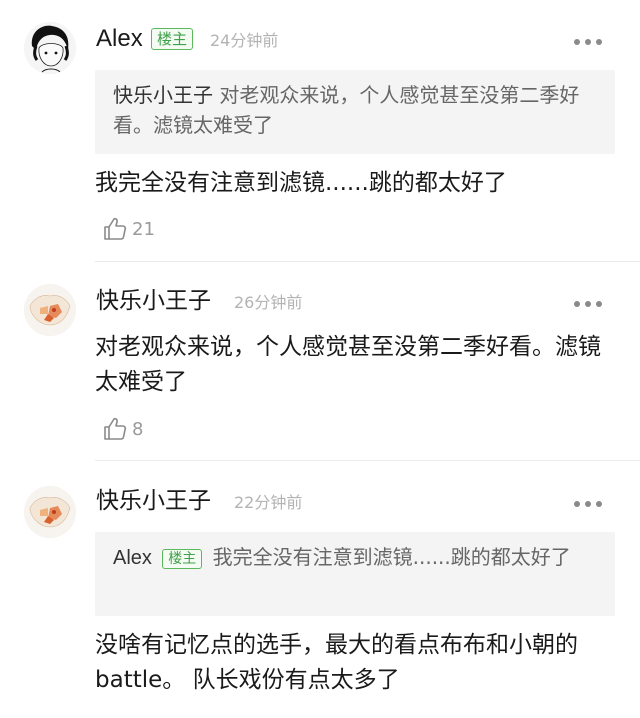  Describe the element at coordinates (268, 502) in the screenshot. I see `comment-time: 22分钟前` at that location.